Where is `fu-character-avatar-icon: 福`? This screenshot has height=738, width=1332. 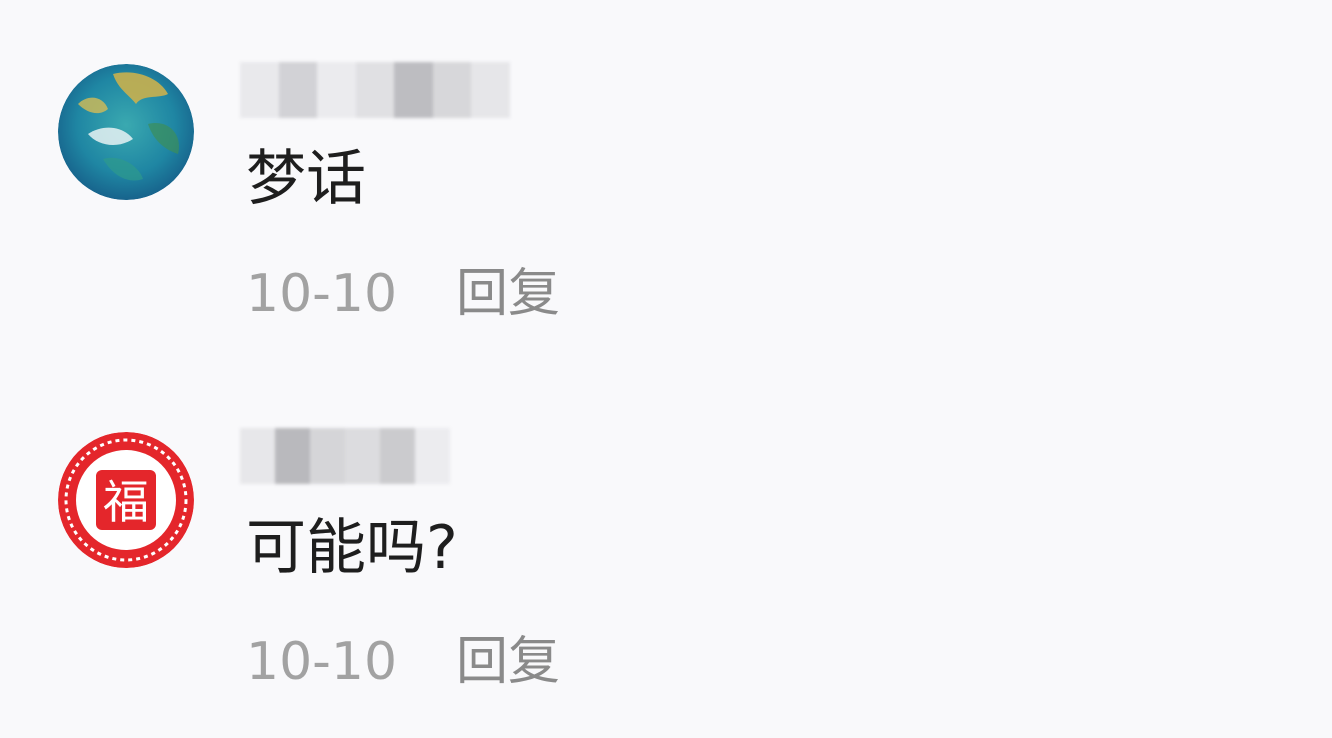
fu-character-avatar-icon: 福 is located at coordinates (126, 500).